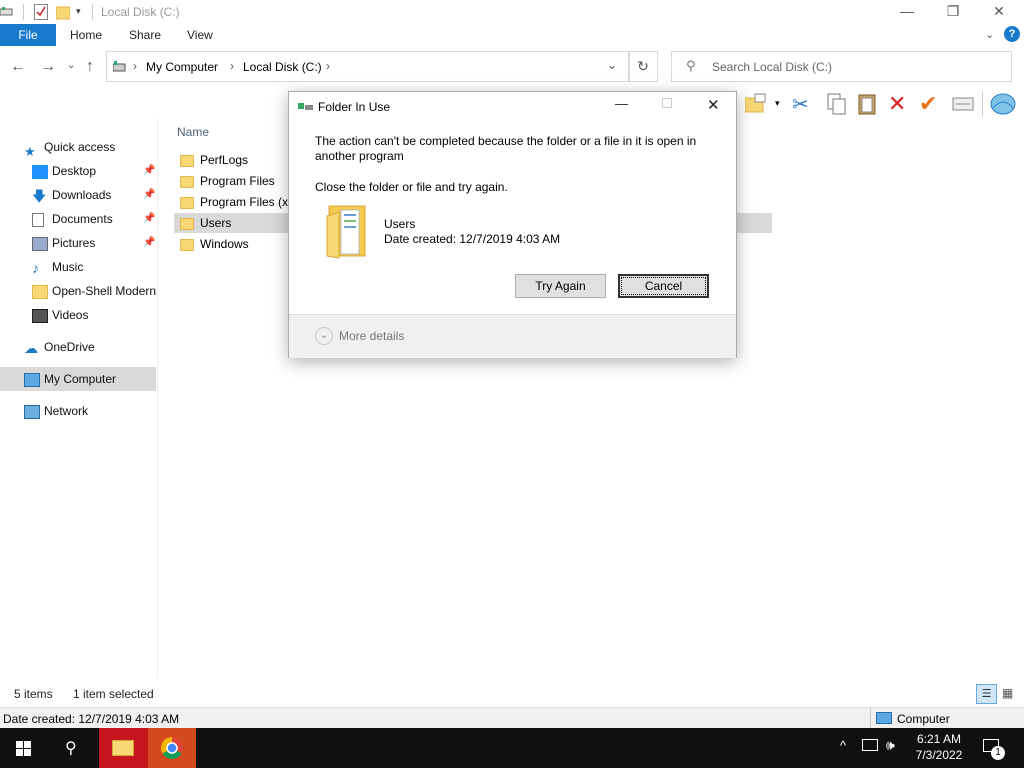  What do you see at coordinates (621, 103) in the screenshot?
I see `dialog-minimize-button: —` at bounding box center [621, 103].